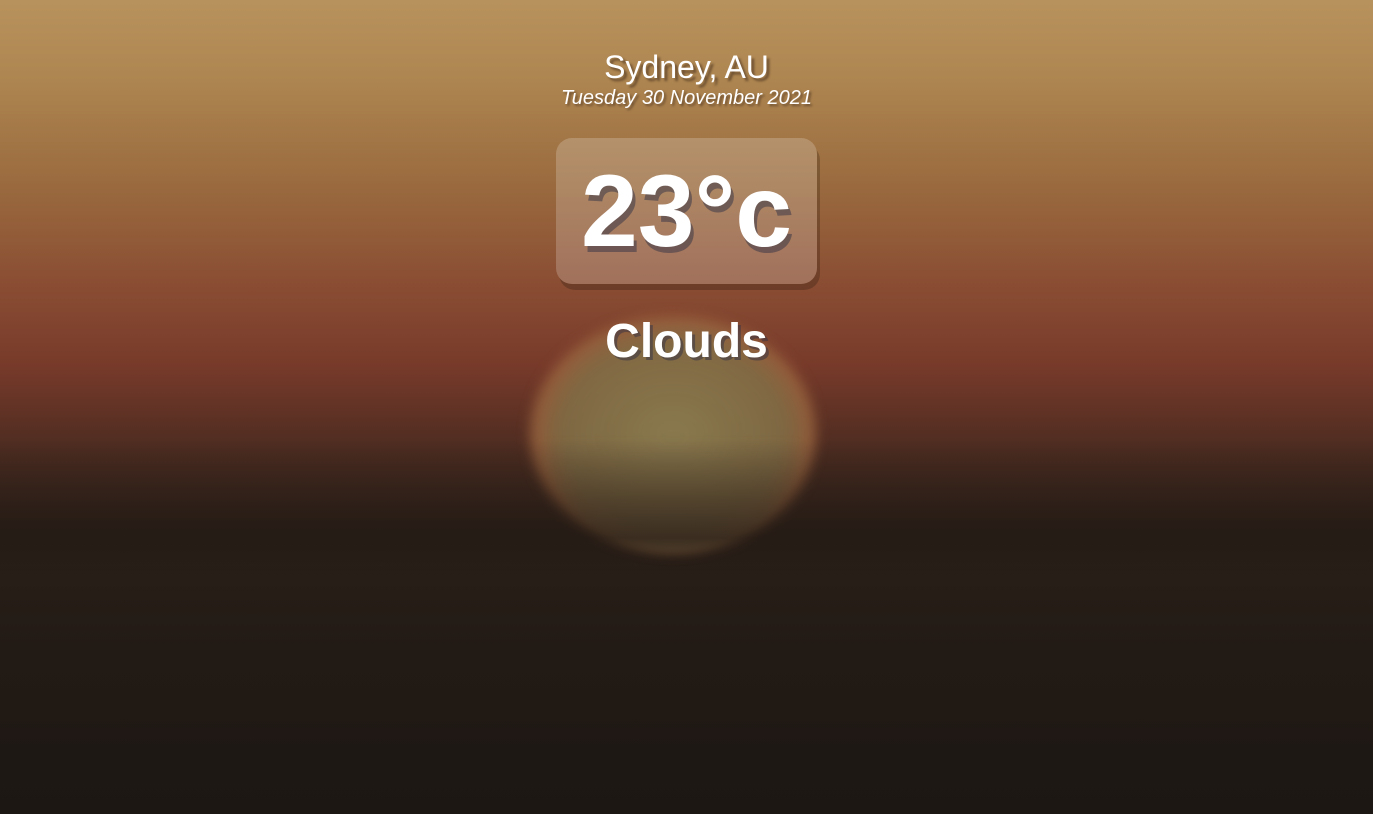 This screenshot has height=814, width=1373. I want to click on location-name: Sydney, AU, so click(686, 67).